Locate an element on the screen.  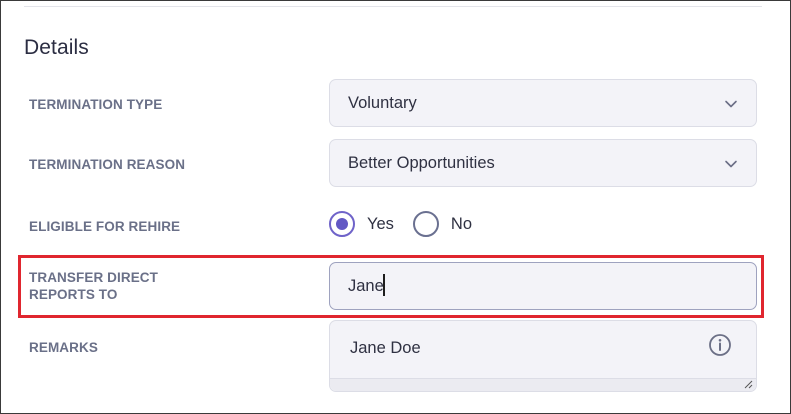
textarea-footer is located at coordinates (543, 384).